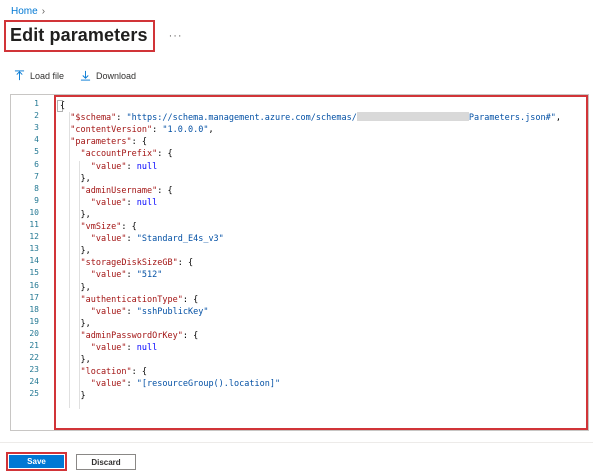  Describe the element at coordinates (34, 370) in the screenshot. I see `line-number: 23` at that location.